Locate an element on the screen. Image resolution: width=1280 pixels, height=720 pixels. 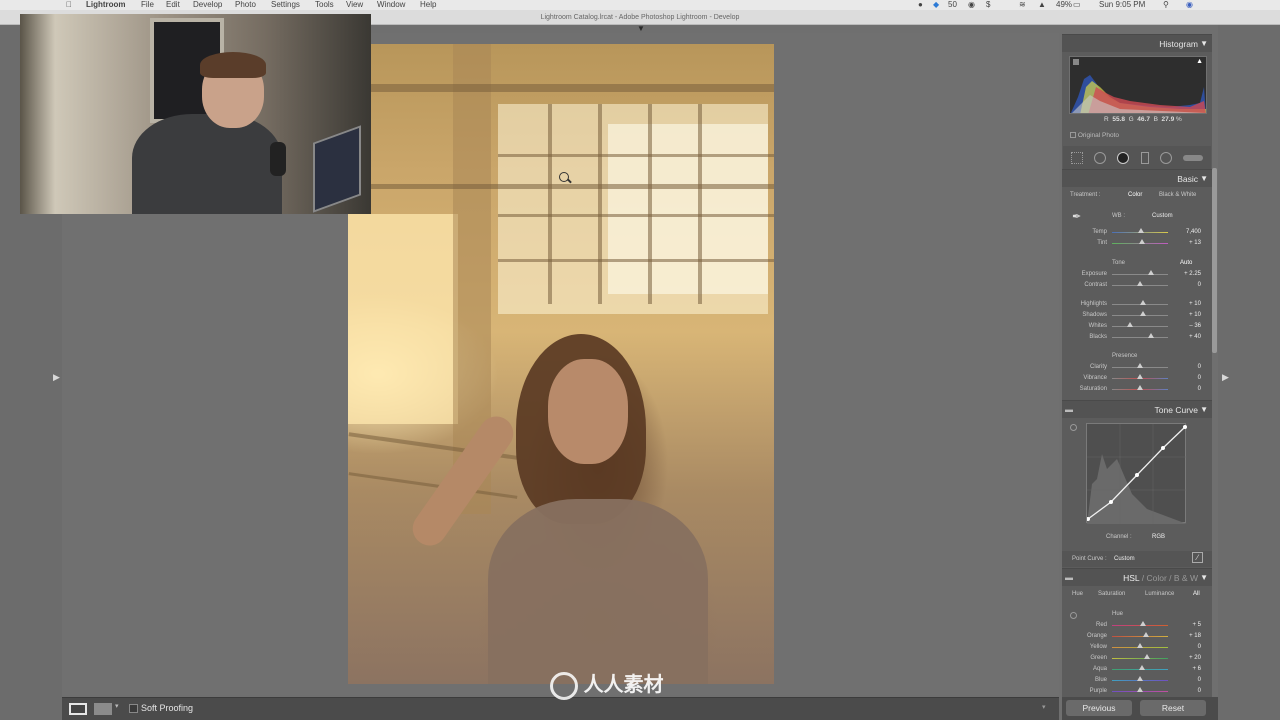
highlights-slider-thumb is located at coordinates (1142, 302).